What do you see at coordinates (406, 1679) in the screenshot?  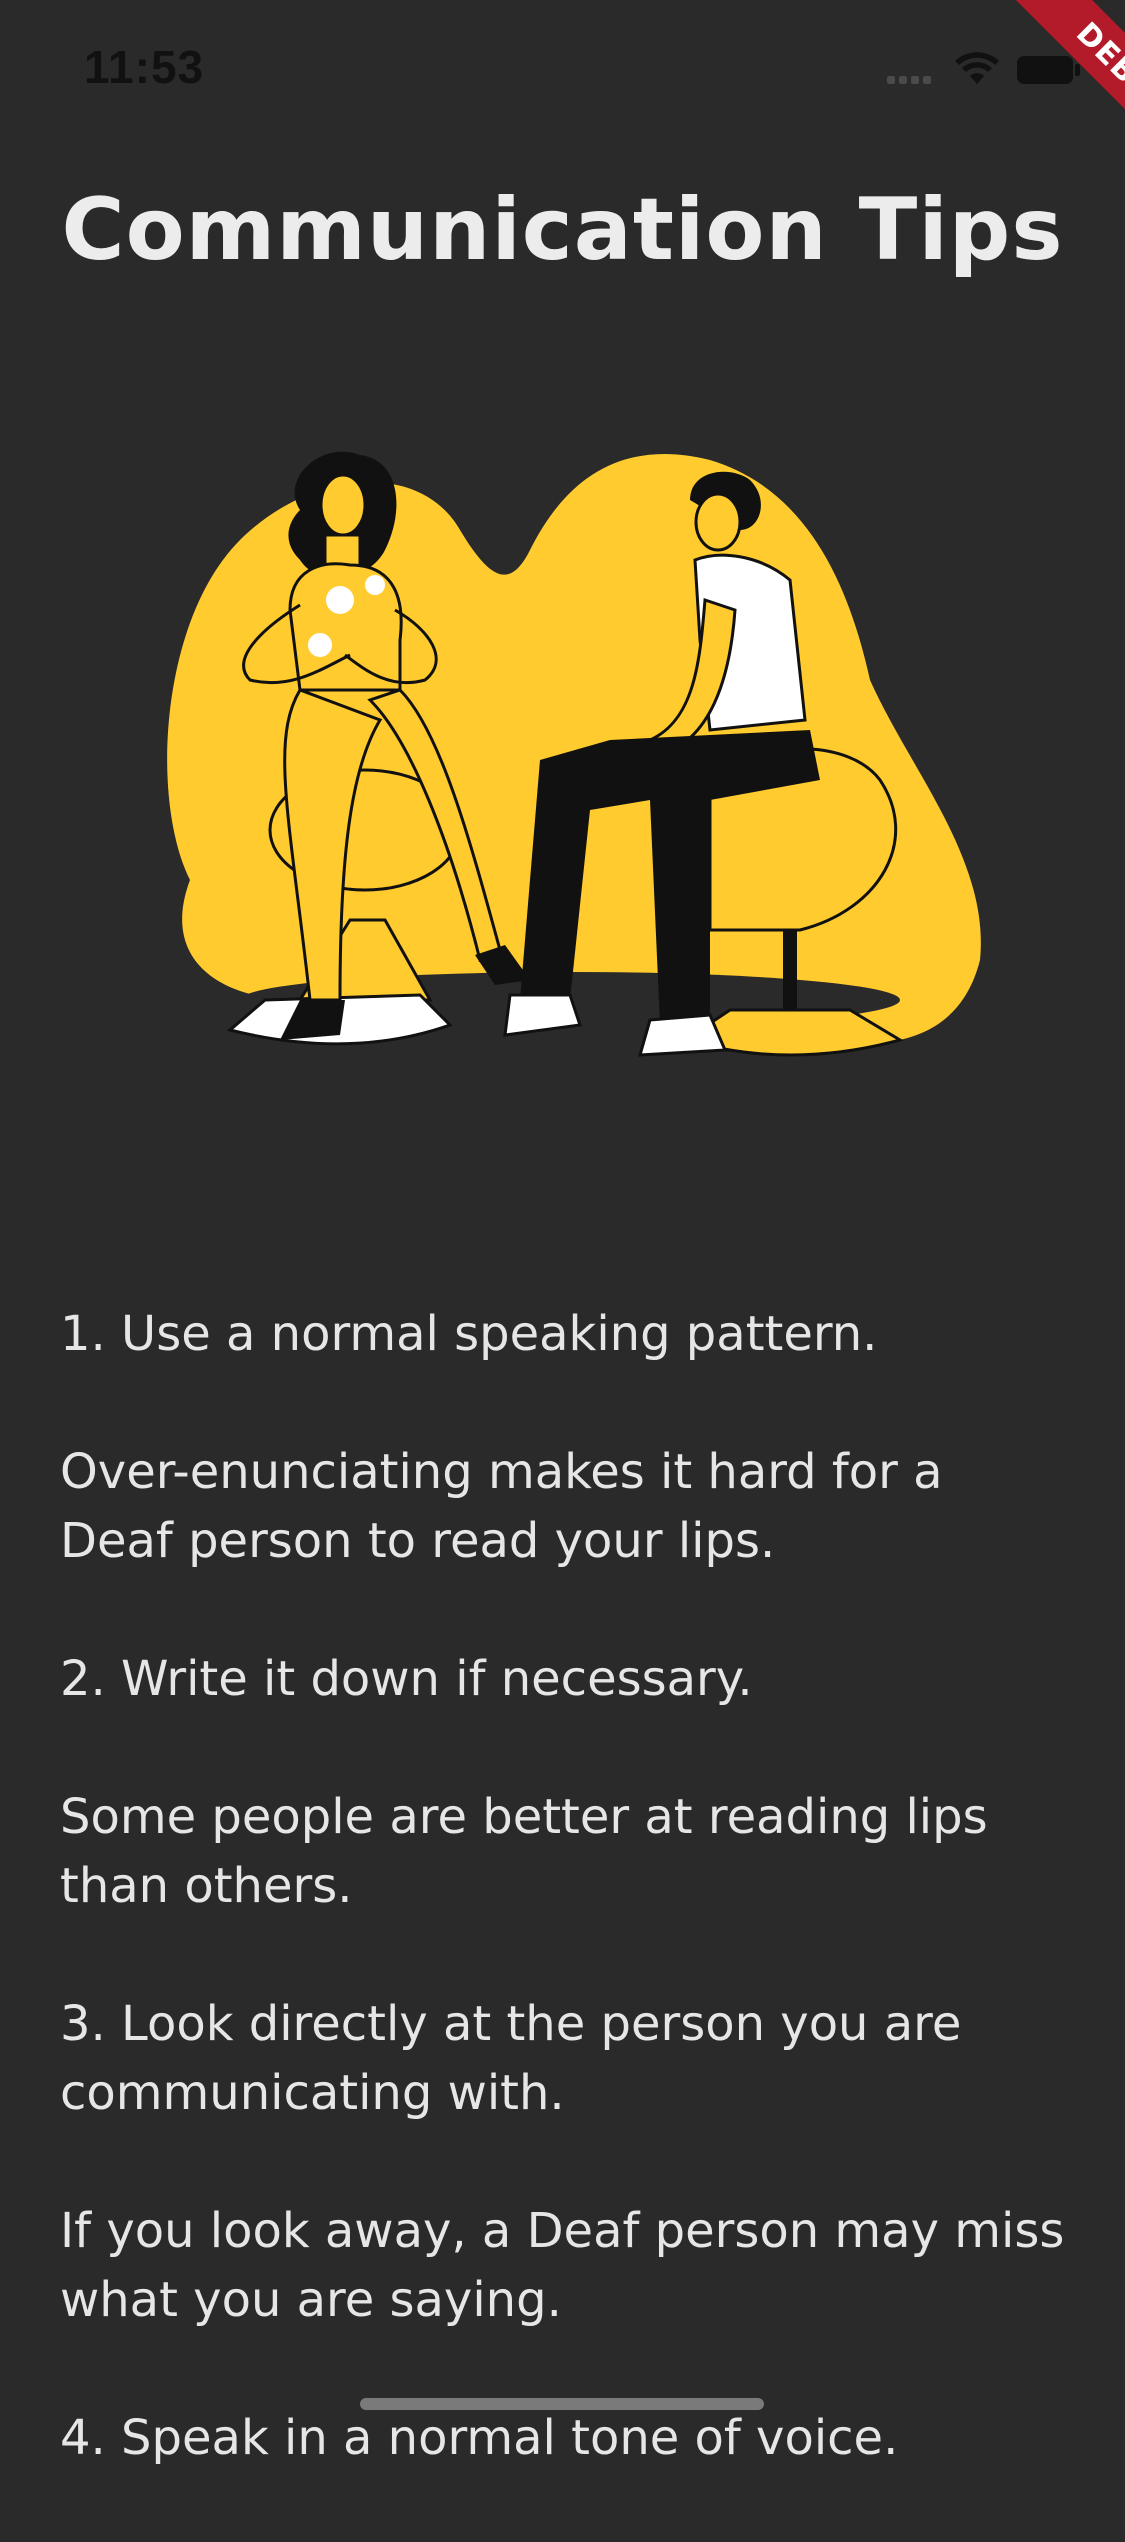 I see `tip-heading: 2. Write it down if necessary.` at bounding box center [406, 1679].